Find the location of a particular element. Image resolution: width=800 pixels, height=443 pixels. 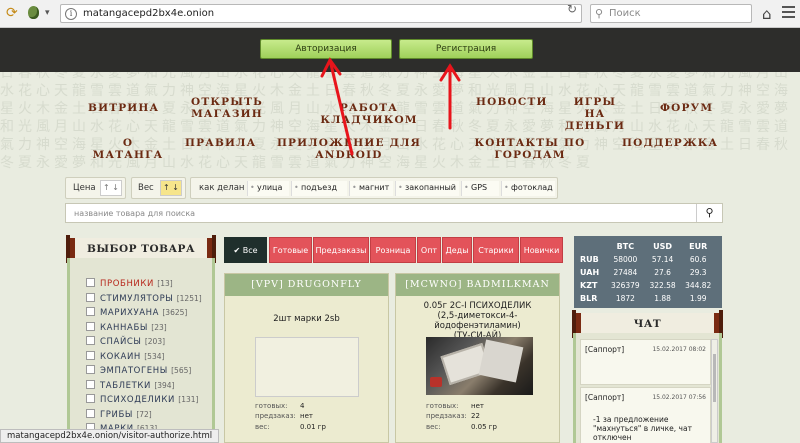

register-button: Регистрация is located at coordinates (466, 49).